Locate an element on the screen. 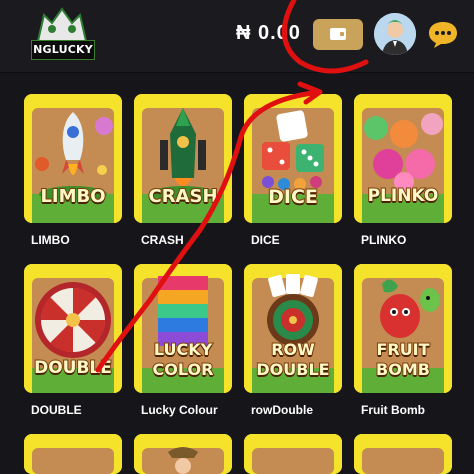 The height and width of the screenshot is (474, 474). game-label-plinko: PLINKO is located at coordinates (383, 240).